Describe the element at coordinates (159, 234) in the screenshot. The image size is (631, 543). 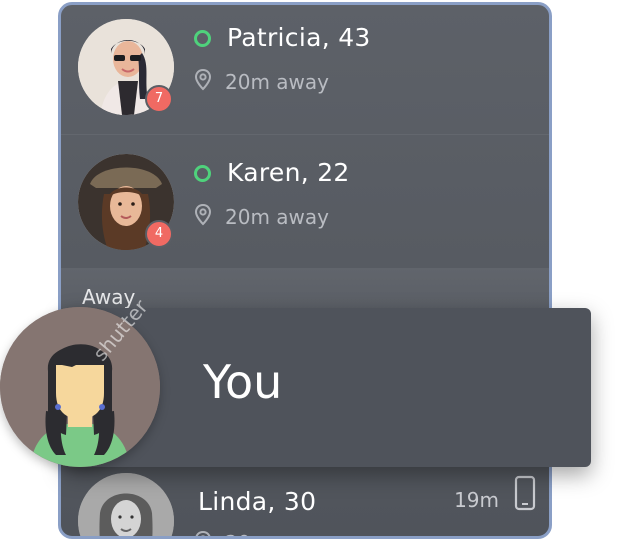
I see `unread-badge: 4` at that location.